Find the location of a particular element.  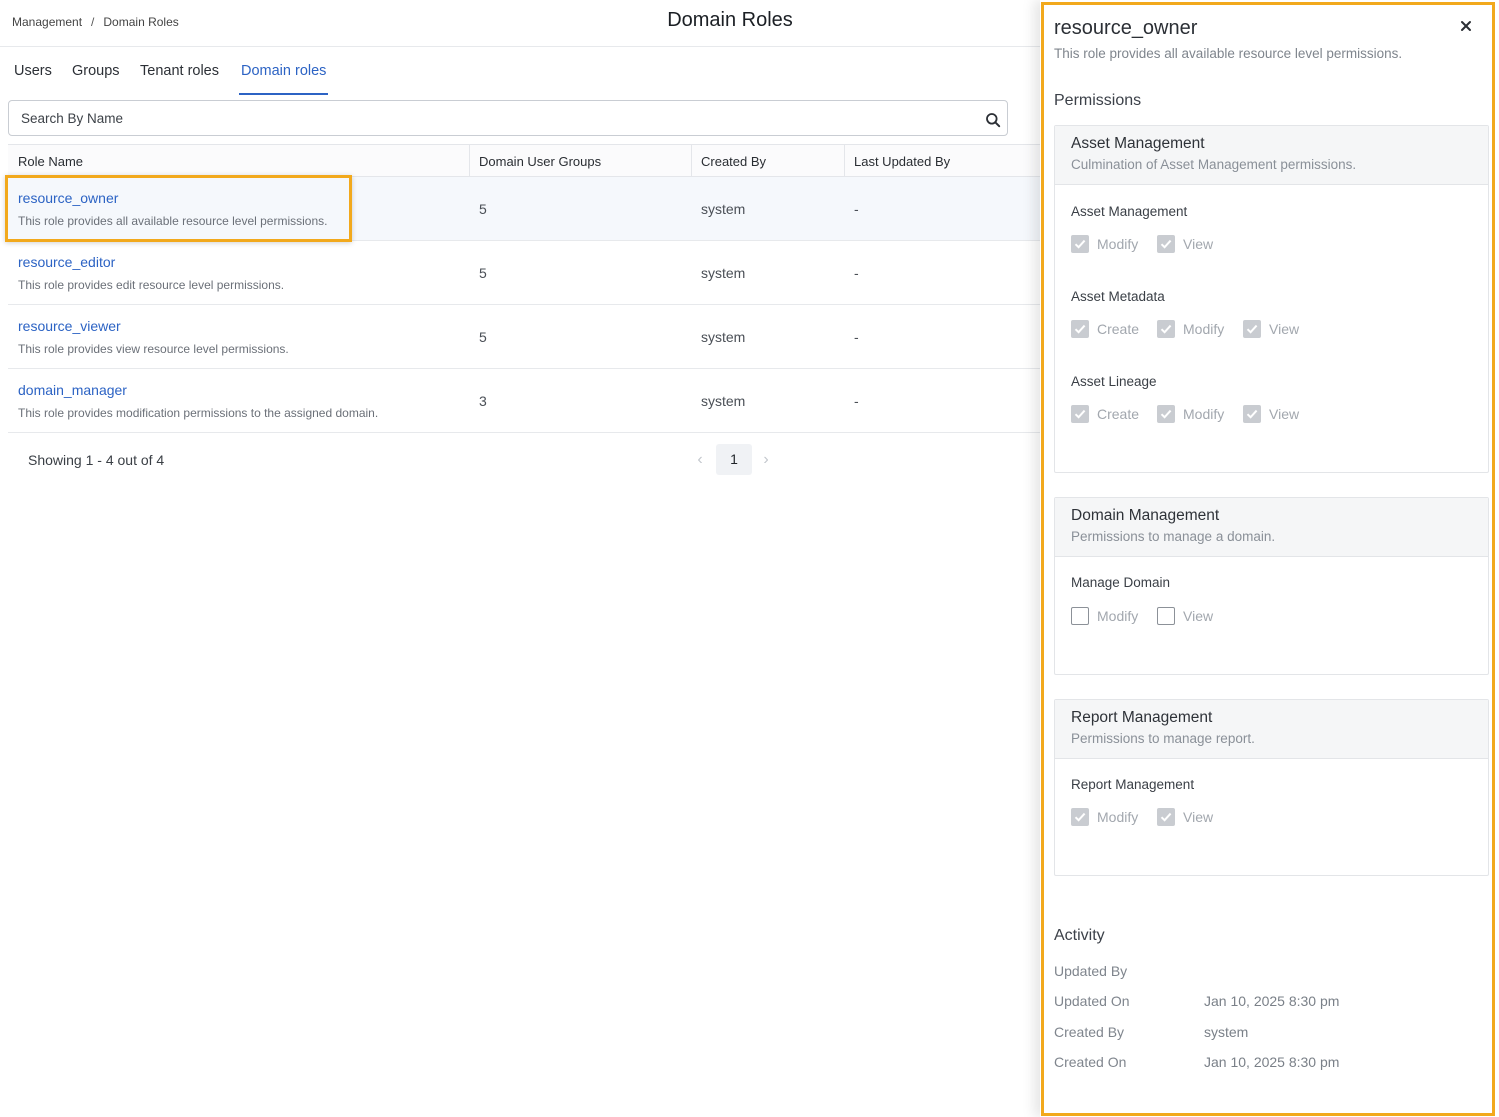

column-header-domain-user-groups: Domain User Groups is located at coordinates (540, 161).